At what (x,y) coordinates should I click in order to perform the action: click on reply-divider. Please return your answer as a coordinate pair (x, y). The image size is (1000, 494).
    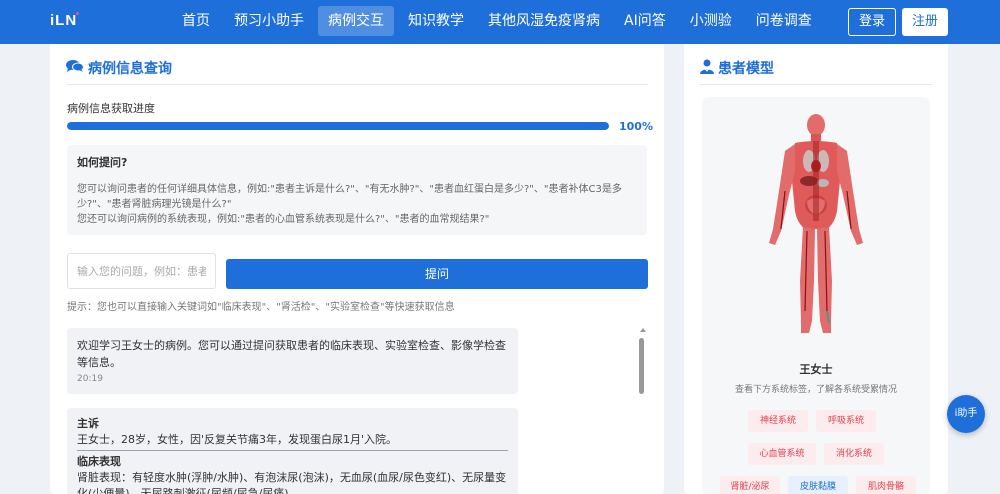
    Looking at the image, I should click on (292, 450).